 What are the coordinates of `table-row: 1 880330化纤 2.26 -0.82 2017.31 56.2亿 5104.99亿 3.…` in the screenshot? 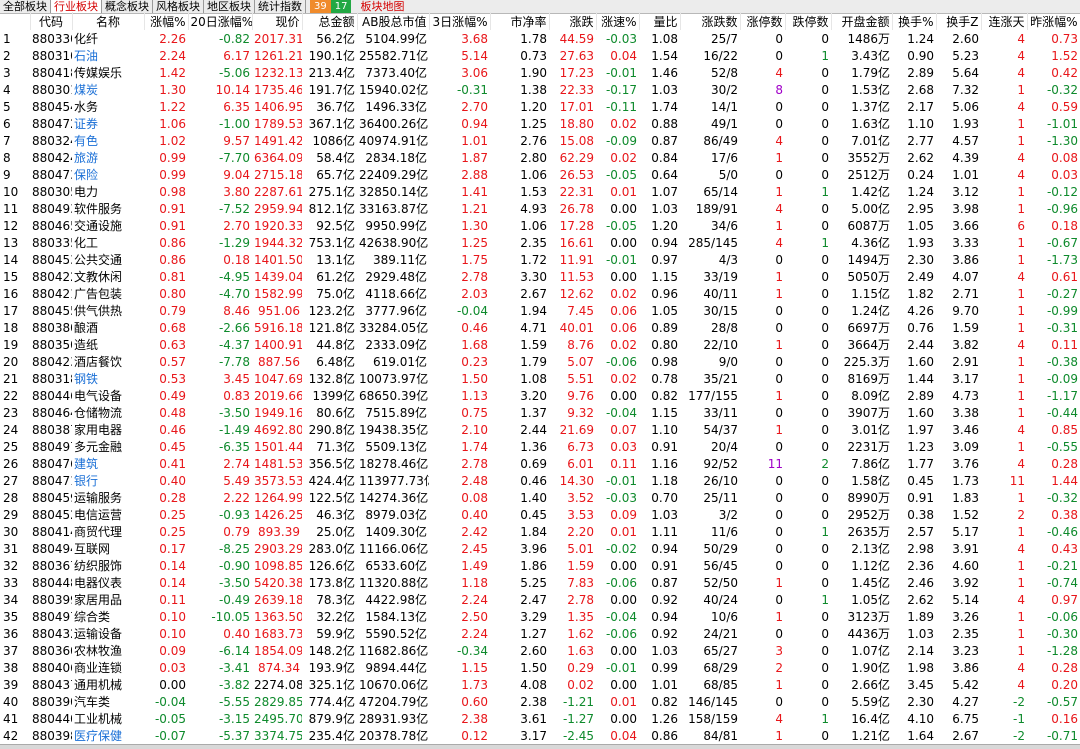 It's located at (540, 38).